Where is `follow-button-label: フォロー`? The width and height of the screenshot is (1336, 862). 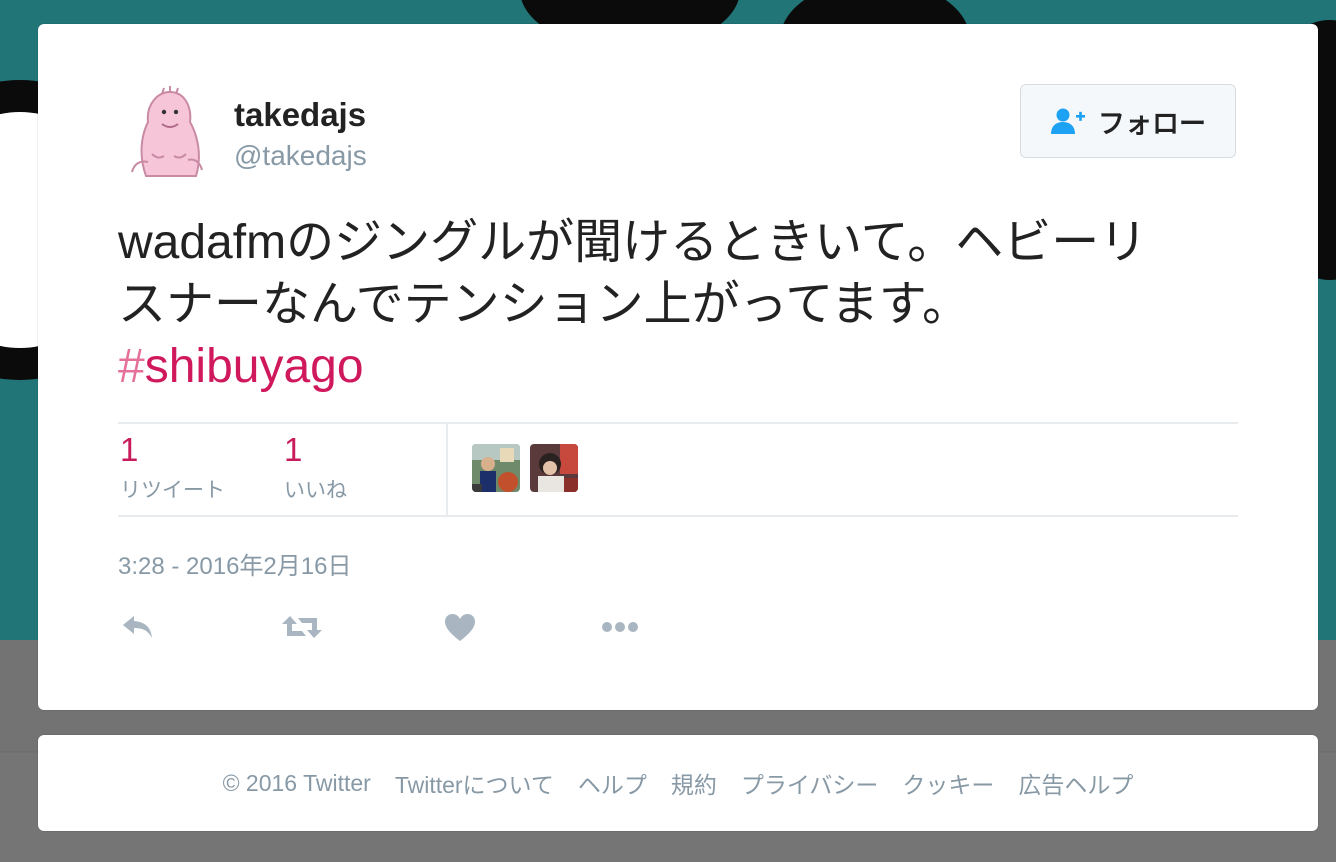
follow-button-label: フォロー is located at coordinates (1152, 123).